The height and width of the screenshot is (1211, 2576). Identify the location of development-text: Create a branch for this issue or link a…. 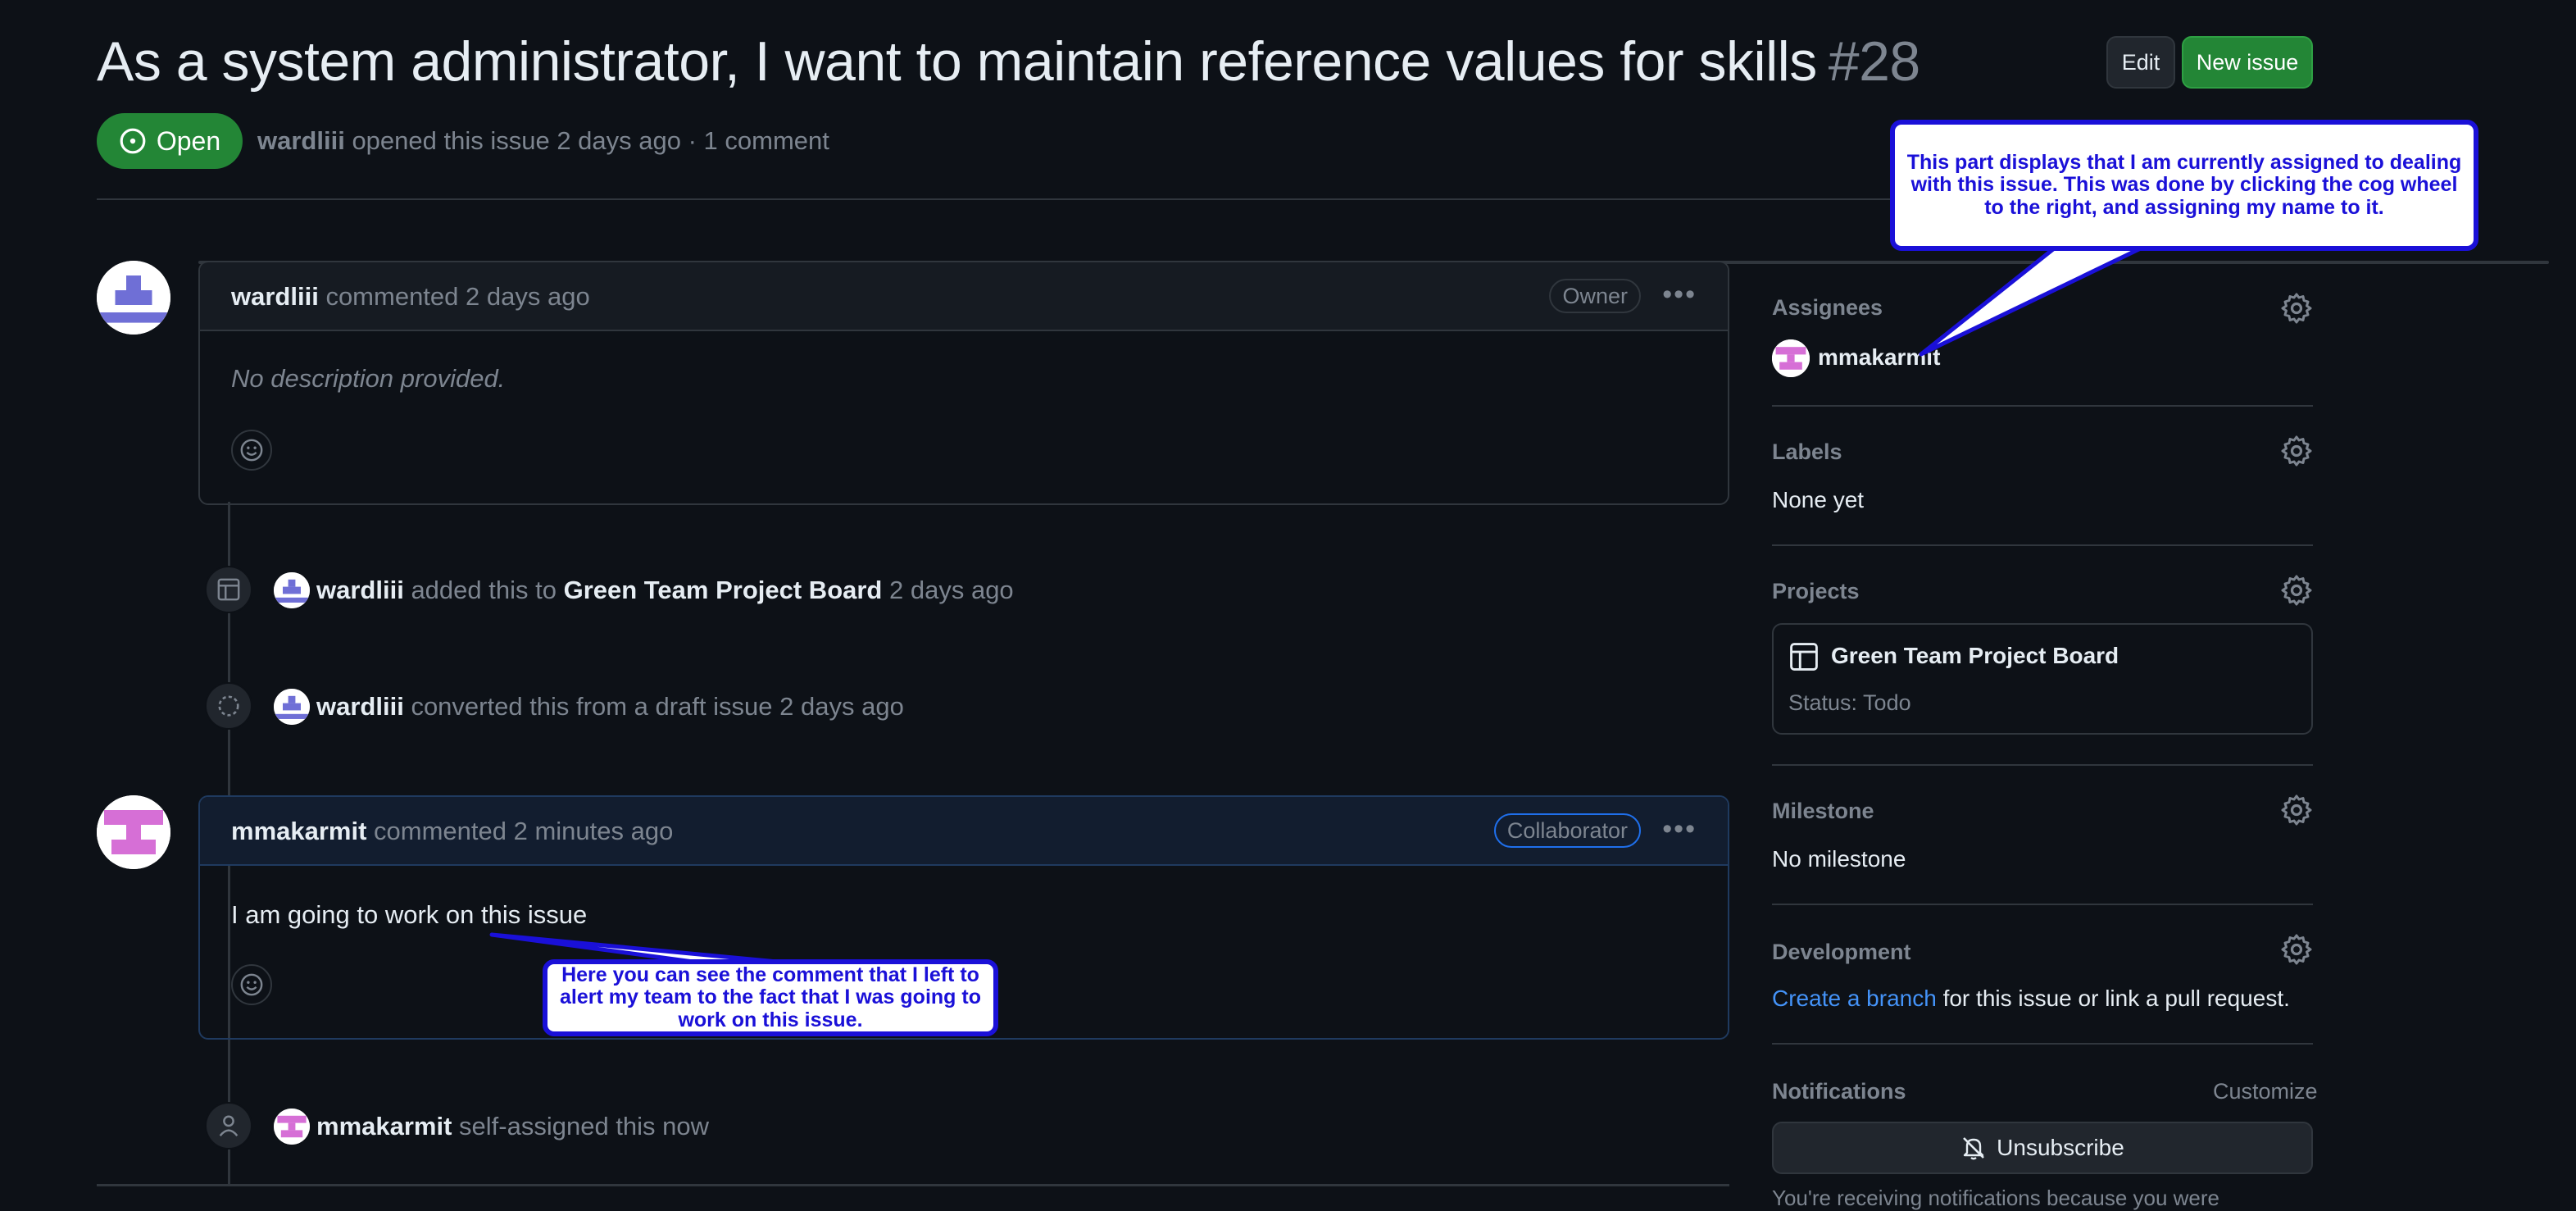
(2031, 999).